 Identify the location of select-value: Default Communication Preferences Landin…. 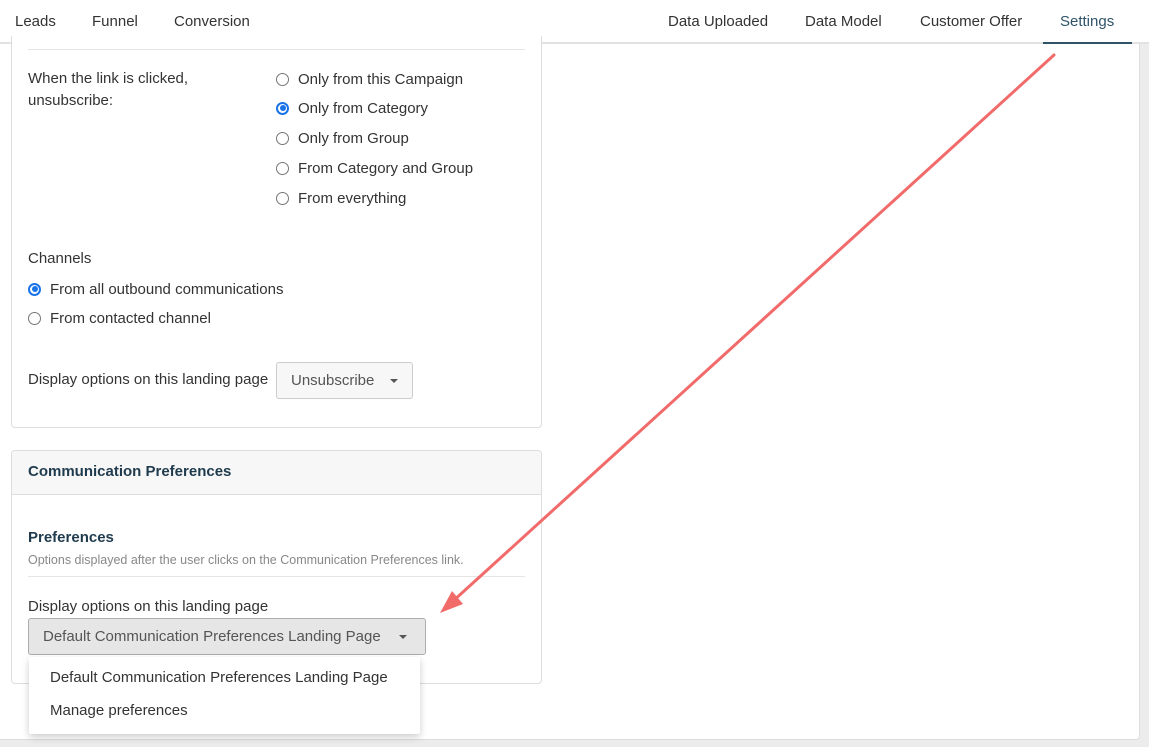
(212, 636).